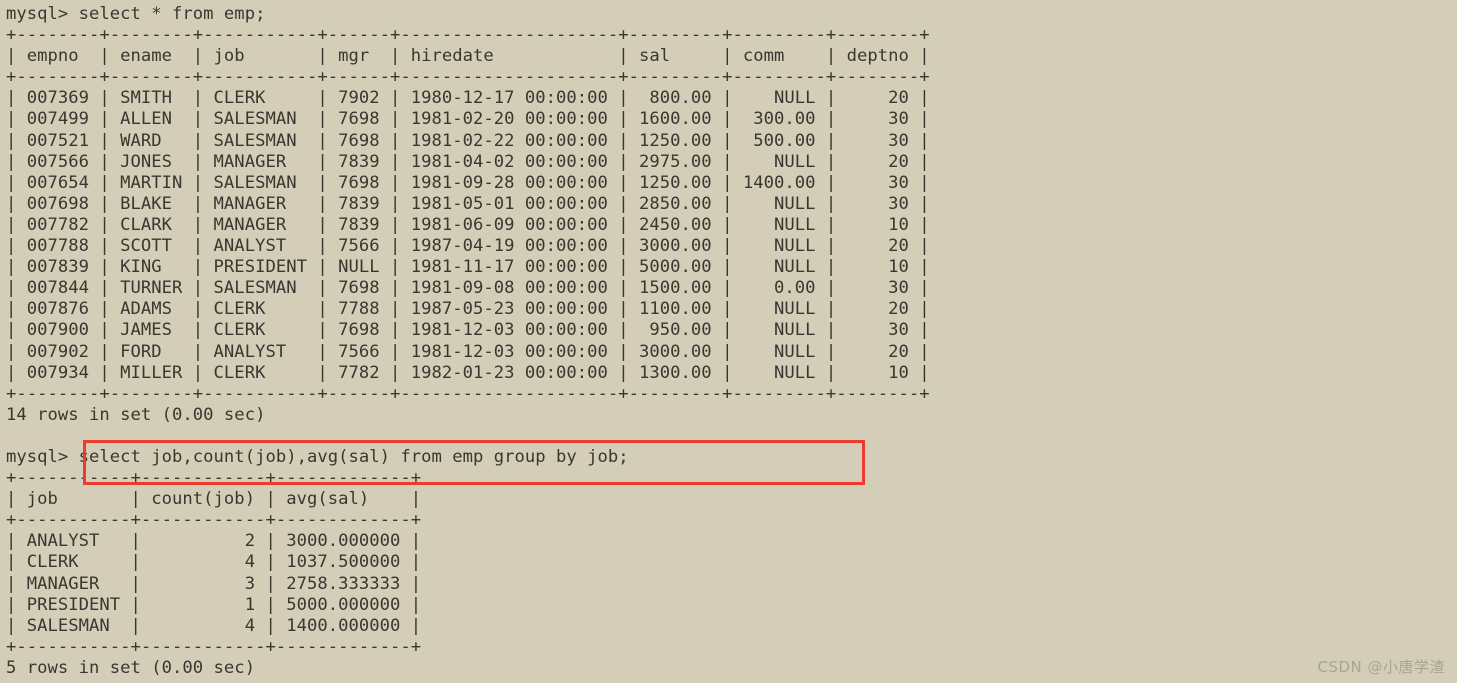 This screenshot has height=683, width=1457. What do you see at coordinates (214, 604) in the screenshot?
I see `table-row: | PRESIDENT | 1 | 5000.000000 |` at bounding box center [214, 604].